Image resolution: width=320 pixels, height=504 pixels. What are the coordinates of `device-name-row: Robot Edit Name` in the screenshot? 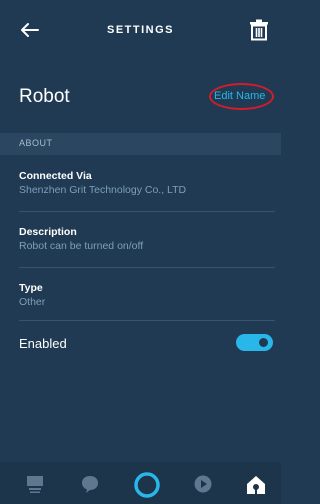 It's located at (140, 99).